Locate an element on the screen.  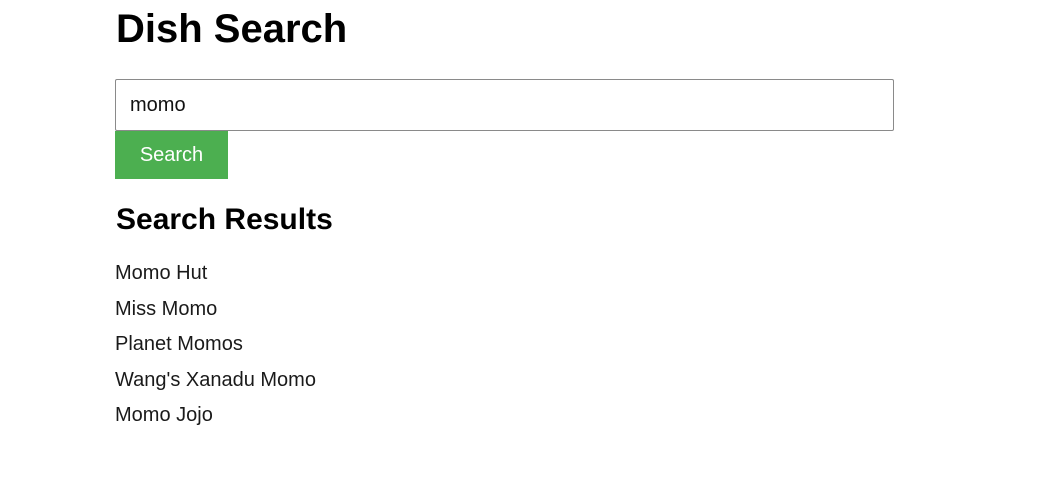
results-heading: Search Results is located at coordinates (224, 219).